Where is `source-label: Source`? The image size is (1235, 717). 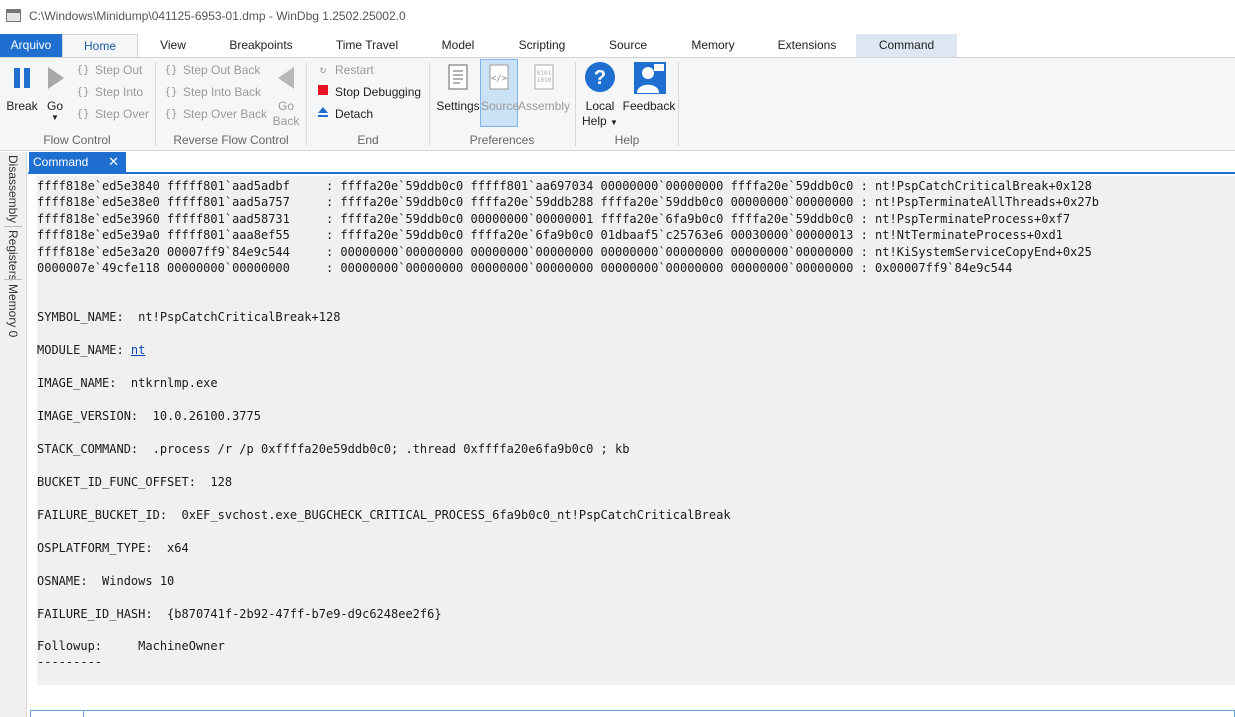 source-label: Source is located at coordinates (500, 106).